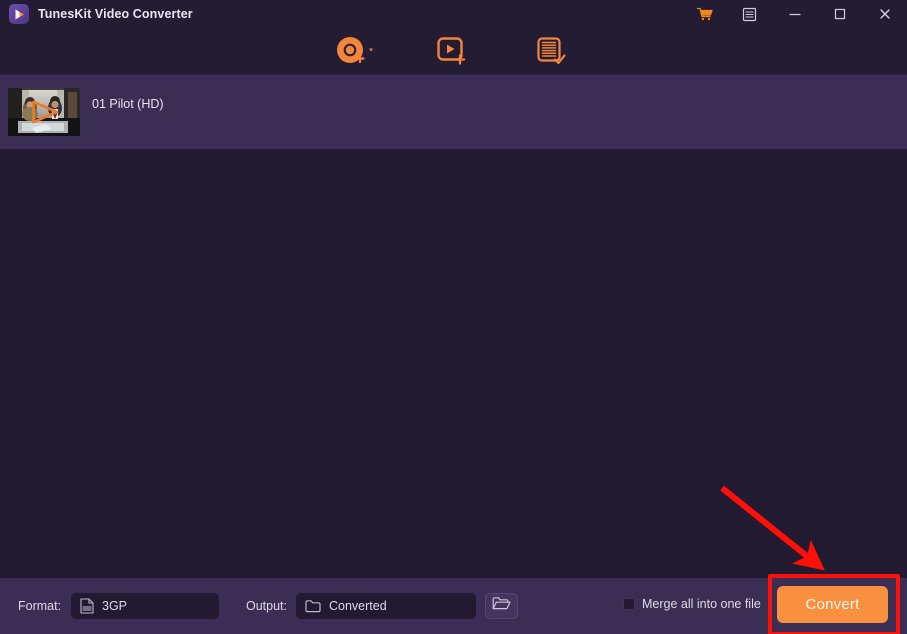 This screenshot has width=907, height=634. I want to click on folder-open-icon, so click(501, 606).